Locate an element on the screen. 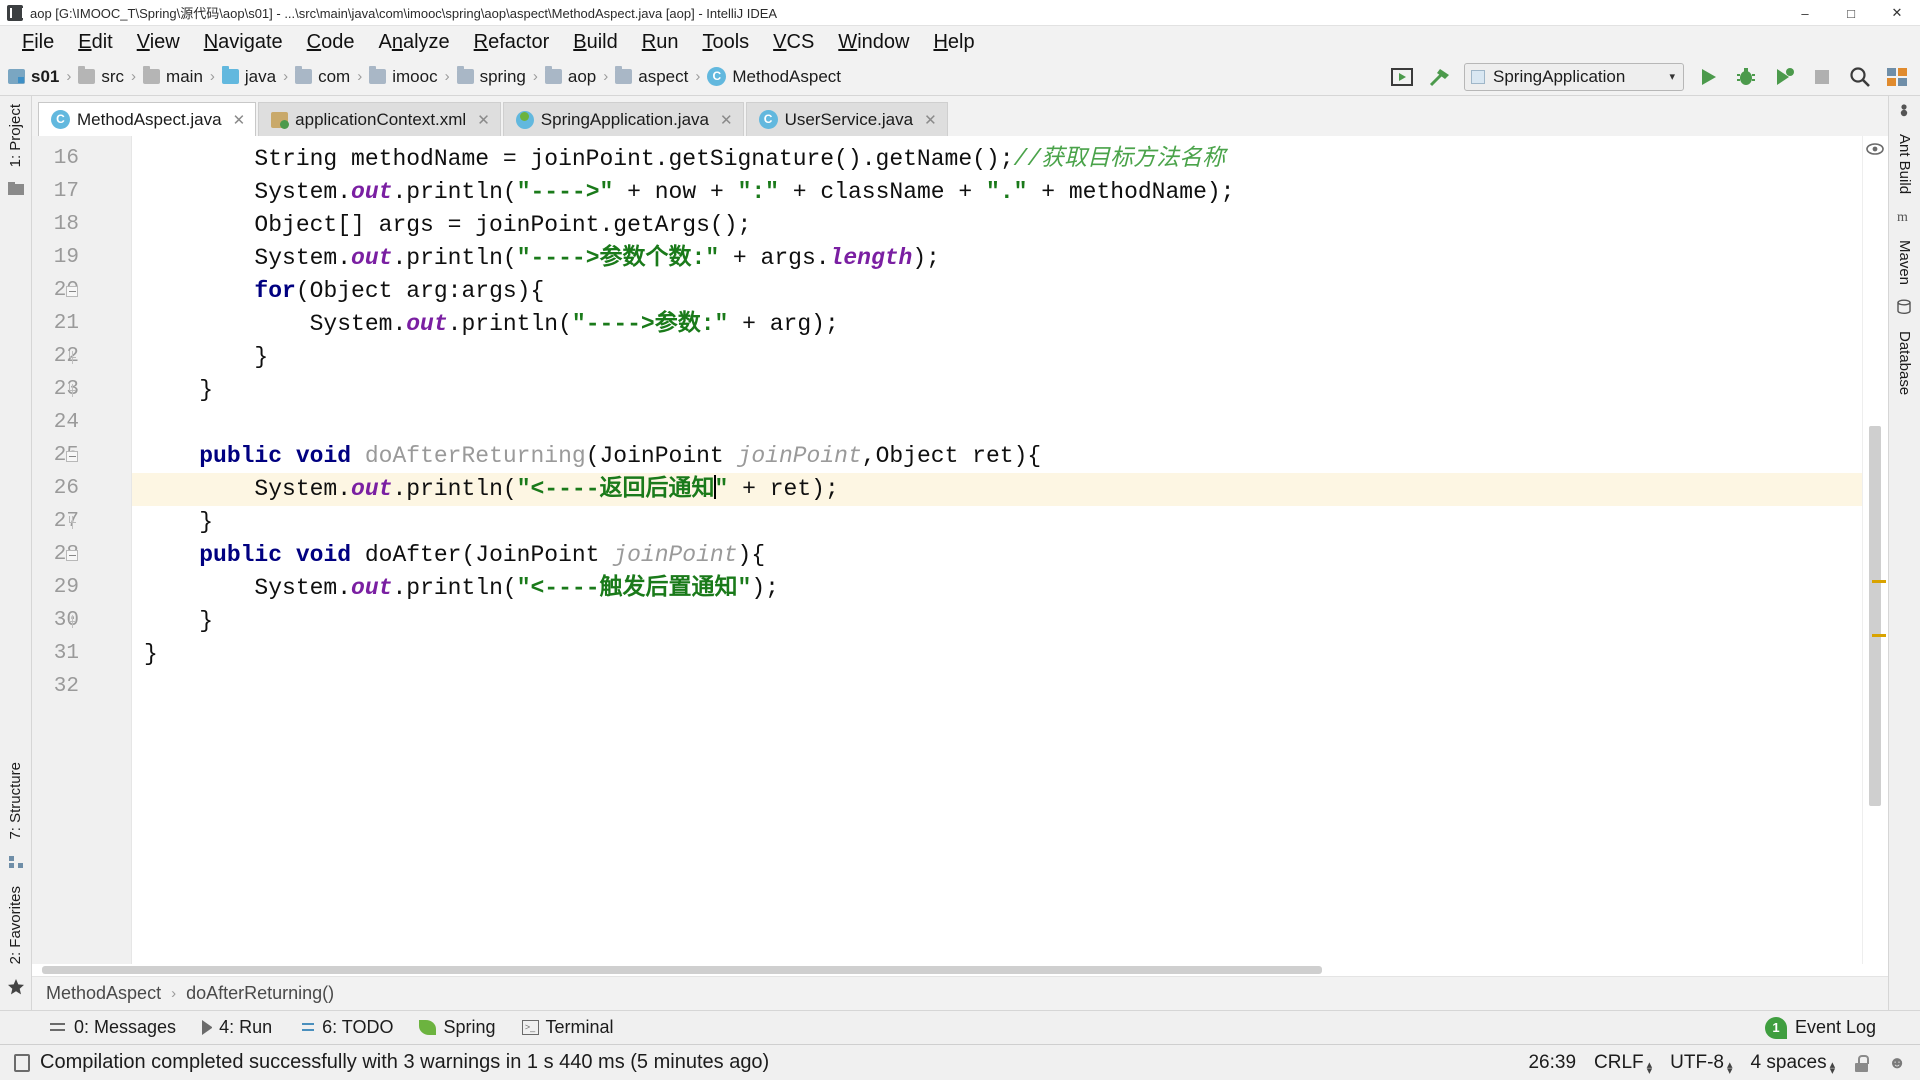  indent-setting: 4 spaces ▴ ▾ is located at coordinates (1793, 1064).